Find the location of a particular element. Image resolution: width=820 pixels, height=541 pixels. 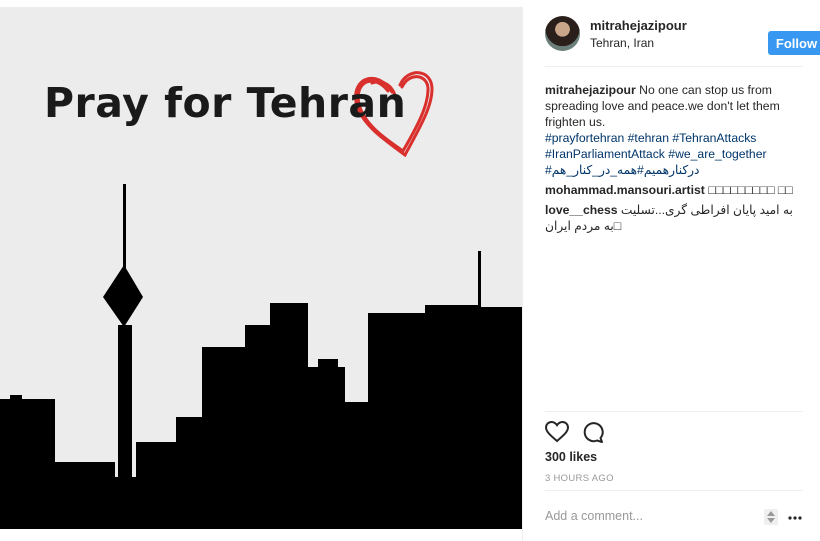

comment-item: mohammad.mansouri.artist □□□□□□□□□ □□ is located at coordinates (674, 190).